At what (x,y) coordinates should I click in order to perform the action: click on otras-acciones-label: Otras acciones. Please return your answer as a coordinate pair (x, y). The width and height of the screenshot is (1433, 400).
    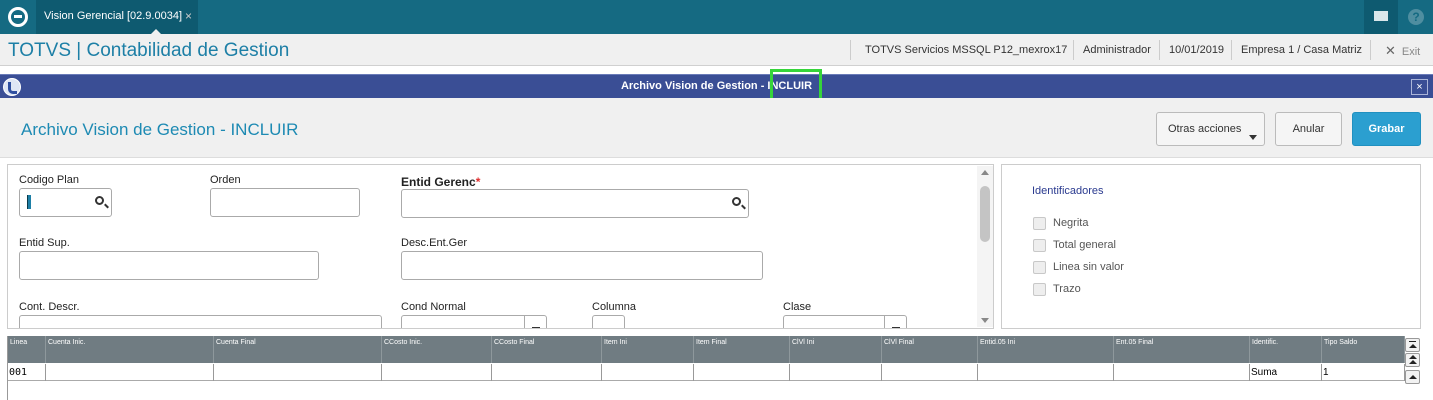
    Looking at the image, I should click on (1205, 129).